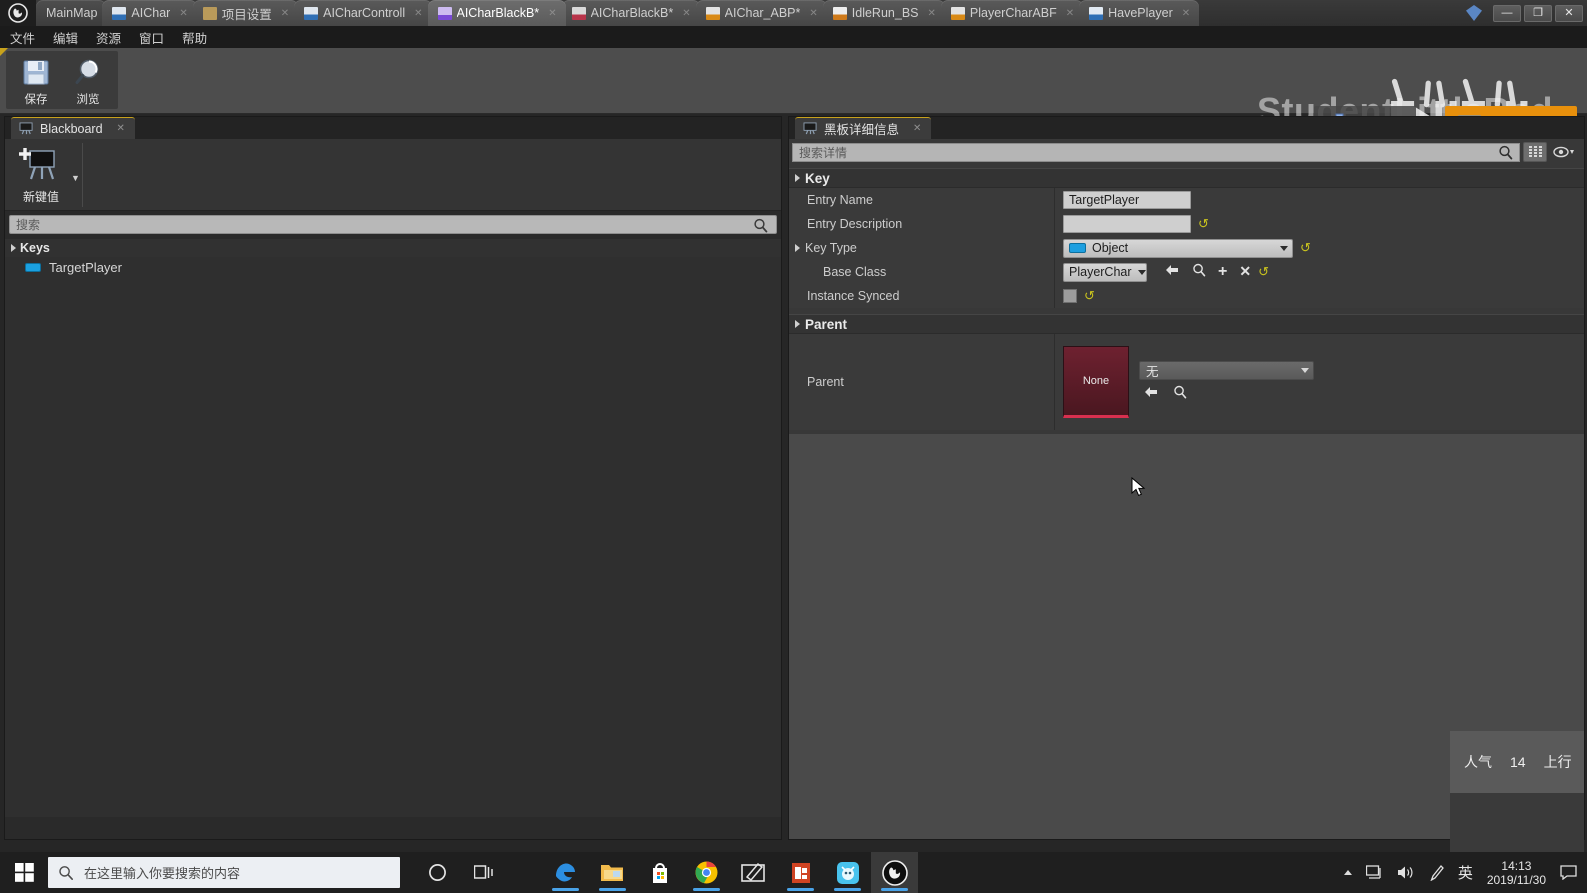 This screenshot has height=893, width=1587. I want to click on volume-icon, so click(1406, 872).